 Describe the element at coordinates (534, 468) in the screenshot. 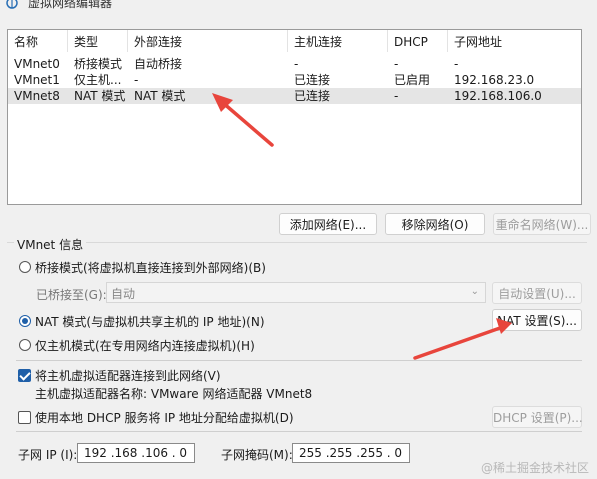

I see `watermark: @稀土掘金技术社区` at that location.